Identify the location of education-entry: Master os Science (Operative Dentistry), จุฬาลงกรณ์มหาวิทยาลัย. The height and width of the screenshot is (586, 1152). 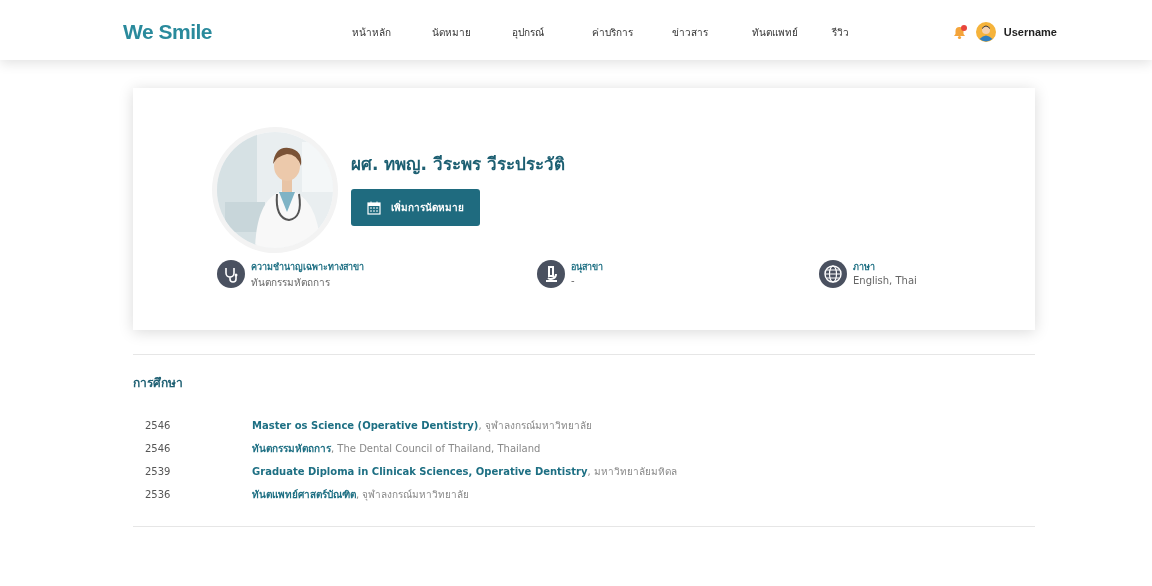
(422, 426).